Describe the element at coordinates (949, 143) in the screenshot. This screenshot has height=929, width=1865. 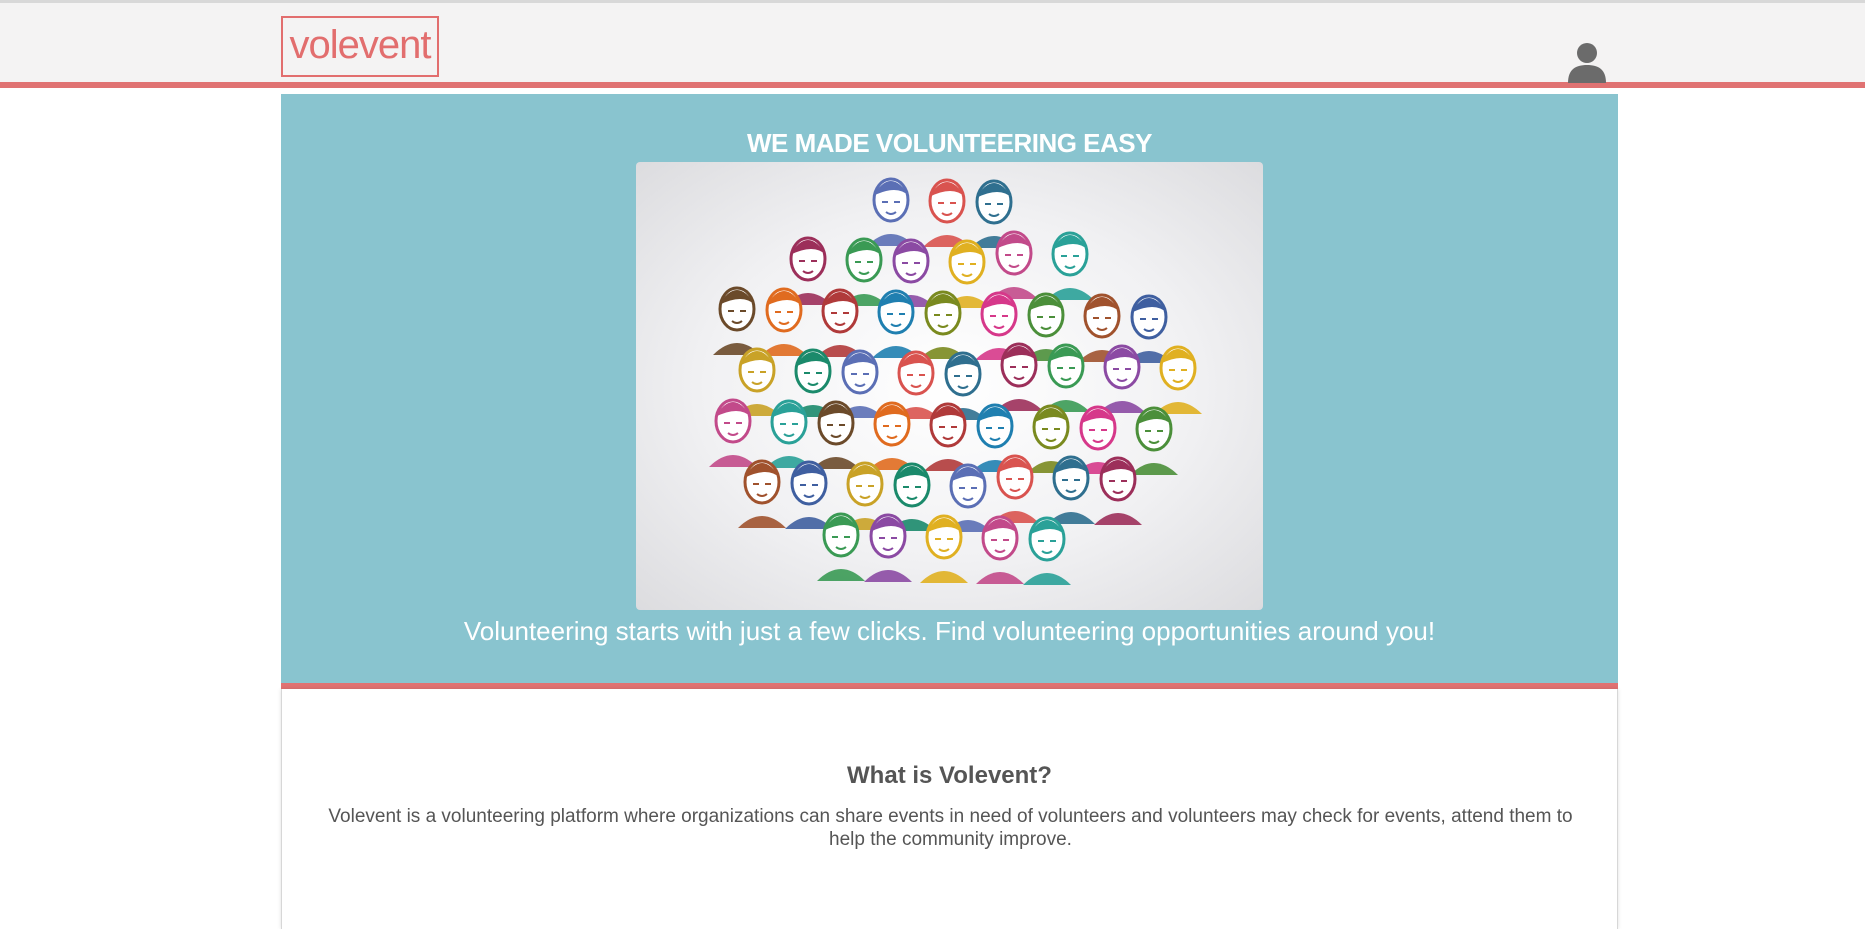
I see `hero-title: WE MADE VOLUNTEERING EASY` at that location.